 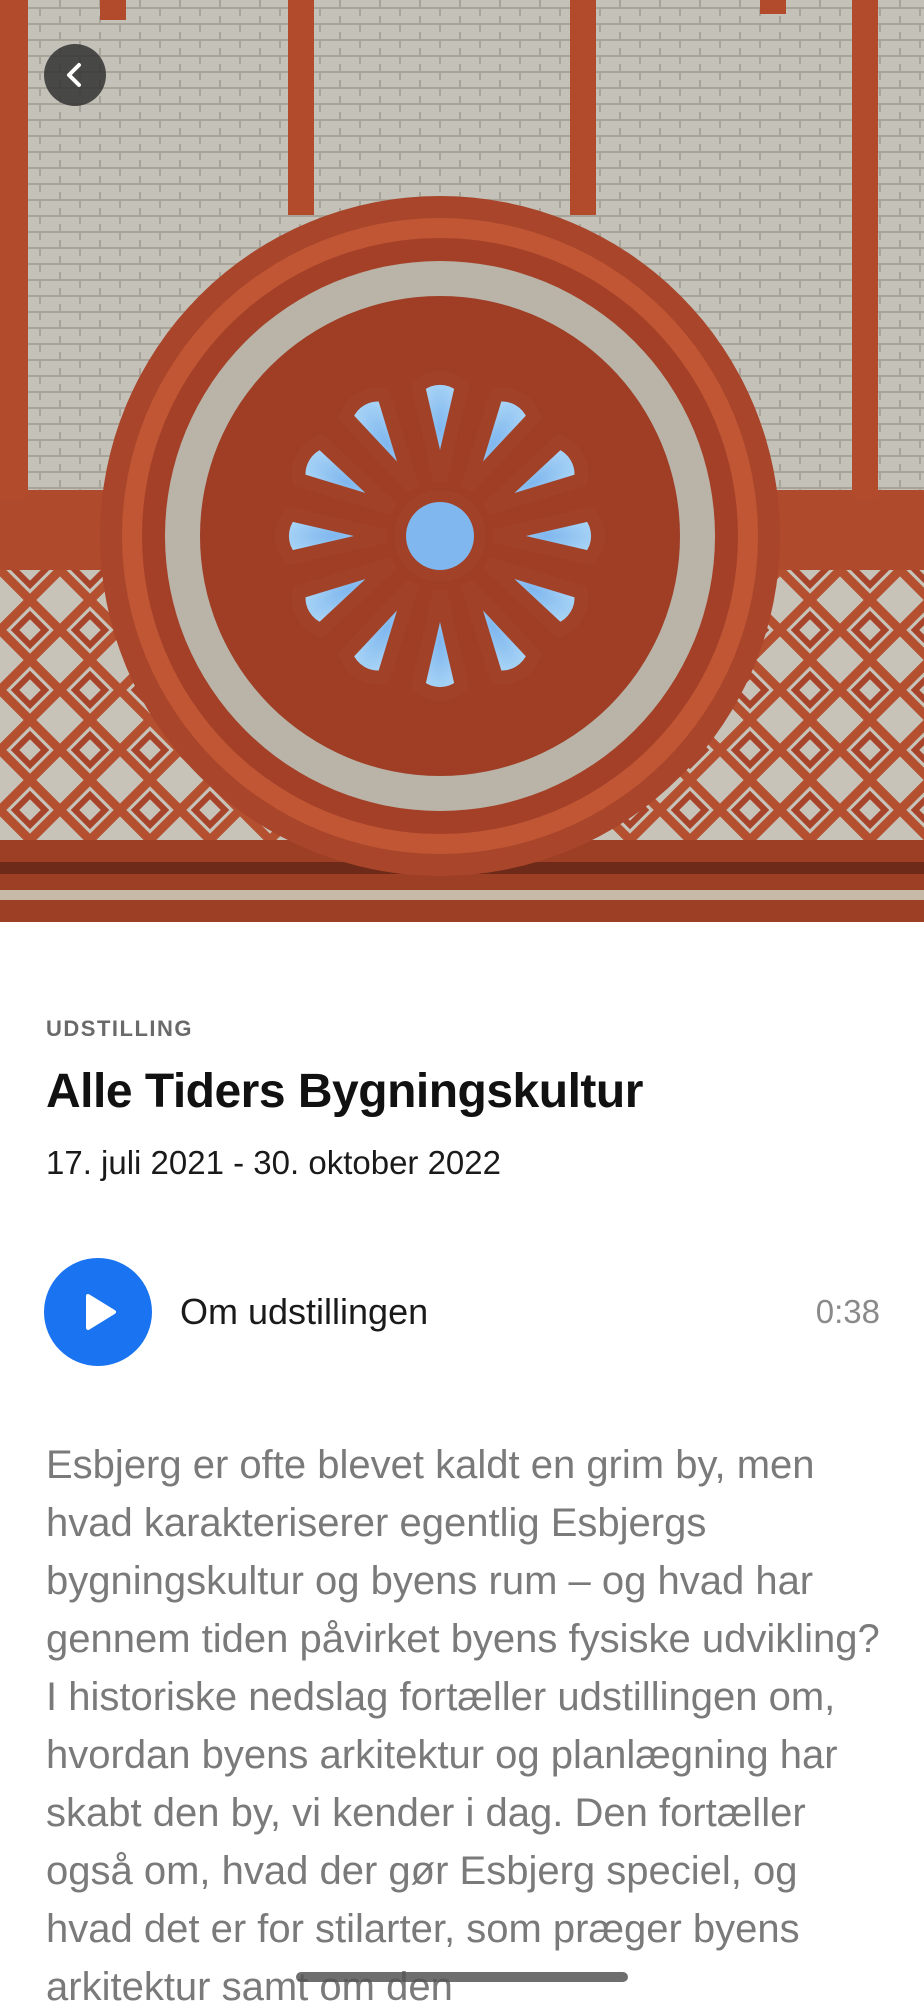 I want to click on back-button, so click(x=75, y=75).